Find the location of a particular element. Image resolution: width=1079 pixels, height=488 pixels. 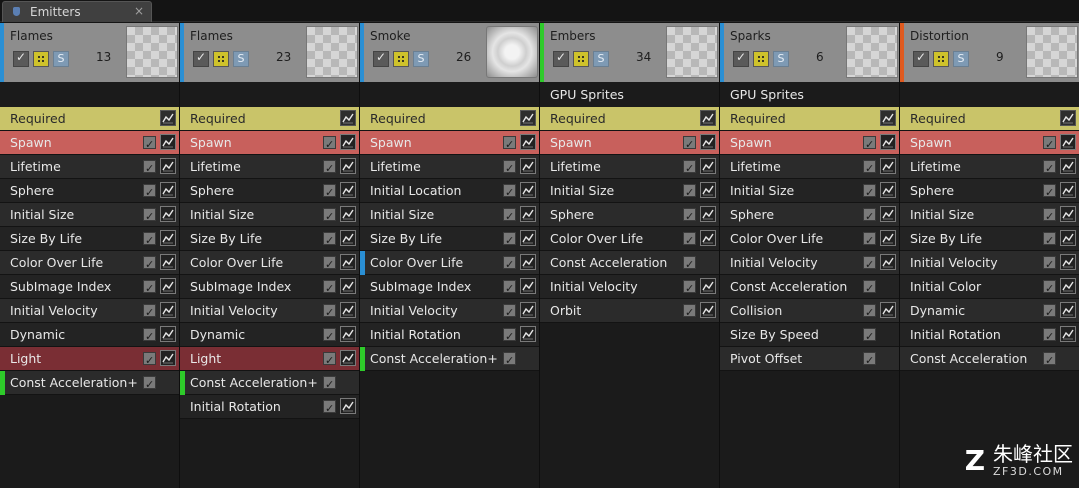

emitter-header: FlamesS 23 is located at coordinates (269, 52).